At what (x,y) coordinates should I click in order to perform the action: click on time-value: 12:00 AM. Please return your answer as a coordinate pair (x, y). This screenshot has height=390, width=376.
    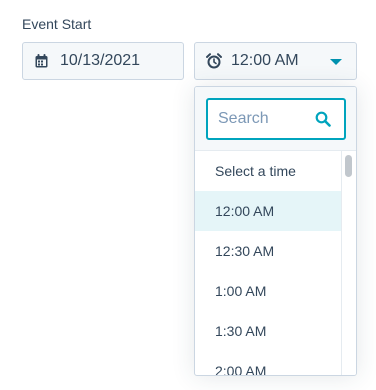
    Looking at the image, I should click on (265, 60).